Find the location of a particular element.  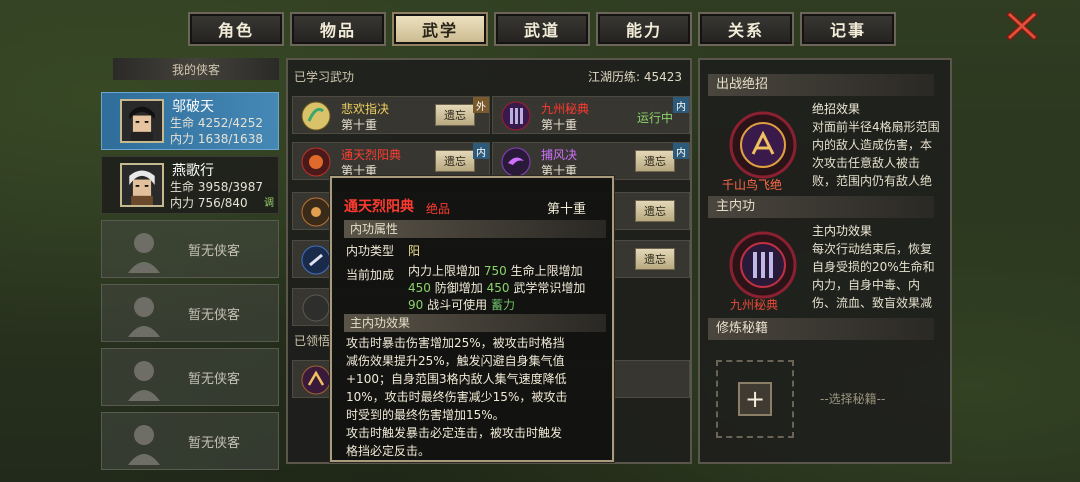

ultimate-effect-text: 对面前半径4格扇形范围内的敌人造成伤害，本次攻击任意敌人被击败，范围内仍有敌人绝 is located at coordinates (876, 154).